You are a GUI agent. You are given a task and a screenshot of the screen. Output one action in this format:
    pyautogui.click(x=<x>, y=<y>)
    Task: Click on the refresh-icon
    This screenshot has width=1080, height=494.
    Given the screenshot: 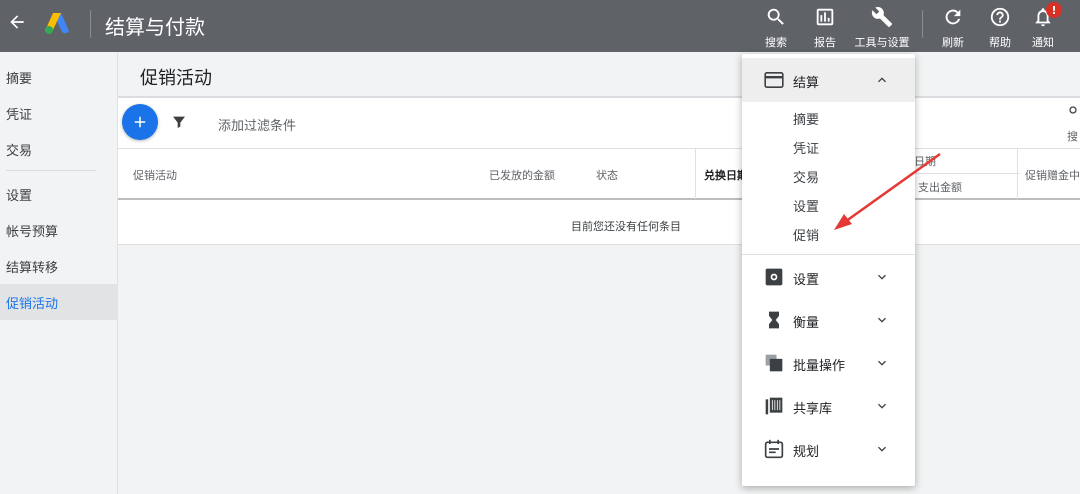 What is the action you would take?
    pyautogui.click(x=953, y=17)
    